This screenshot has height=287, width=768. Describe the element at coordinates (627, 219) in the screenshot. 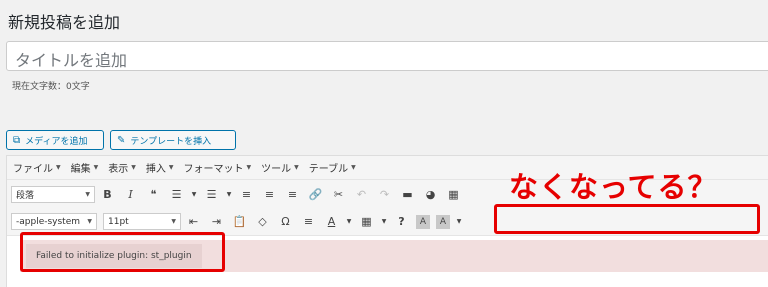

I see `annotation-box-missing` at that location.